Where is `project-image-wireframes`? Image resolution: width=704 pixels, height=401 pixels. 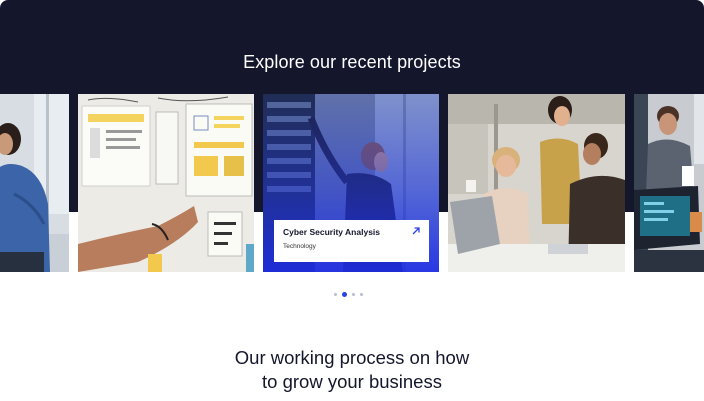
project-image-wireframes is located at coordinates (166, 183).